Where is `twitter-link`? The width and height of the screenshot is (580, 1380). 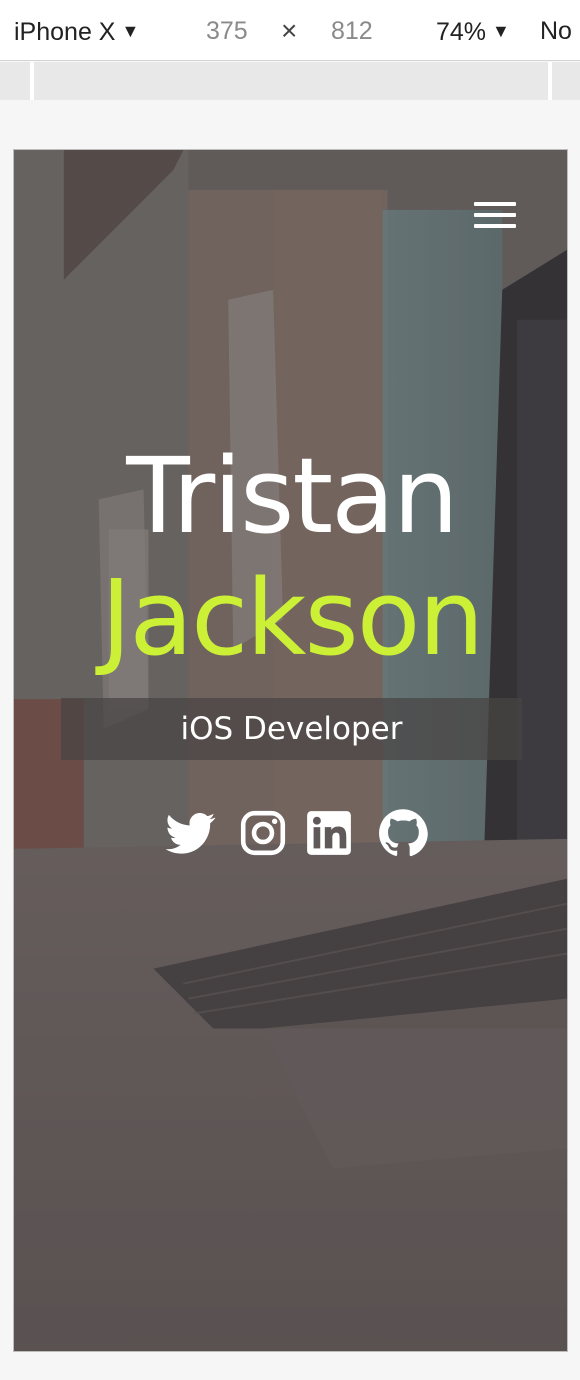
twitter-link is located at coordinates (191, 833).